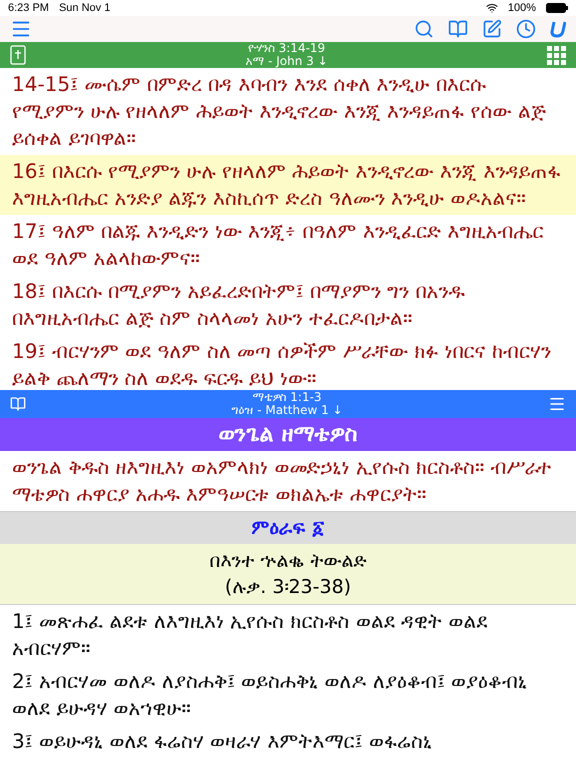 Image resolution: width=576 pixels, height=768 pixels. Describe the element at coordinates (282, 481) in the screenshot. I see `intro-text: ወንጌል ቅዱስ ዘእግዚእነ ወአምላክነ ወመድኃኒነ ኢየሱስ ክርስቶስ። ብሥራተ ማቴዎስ ሐዋርያ አሐዱ እምዓሠርቱ ወክልኤቱ ሐዋርያት።` at that location.